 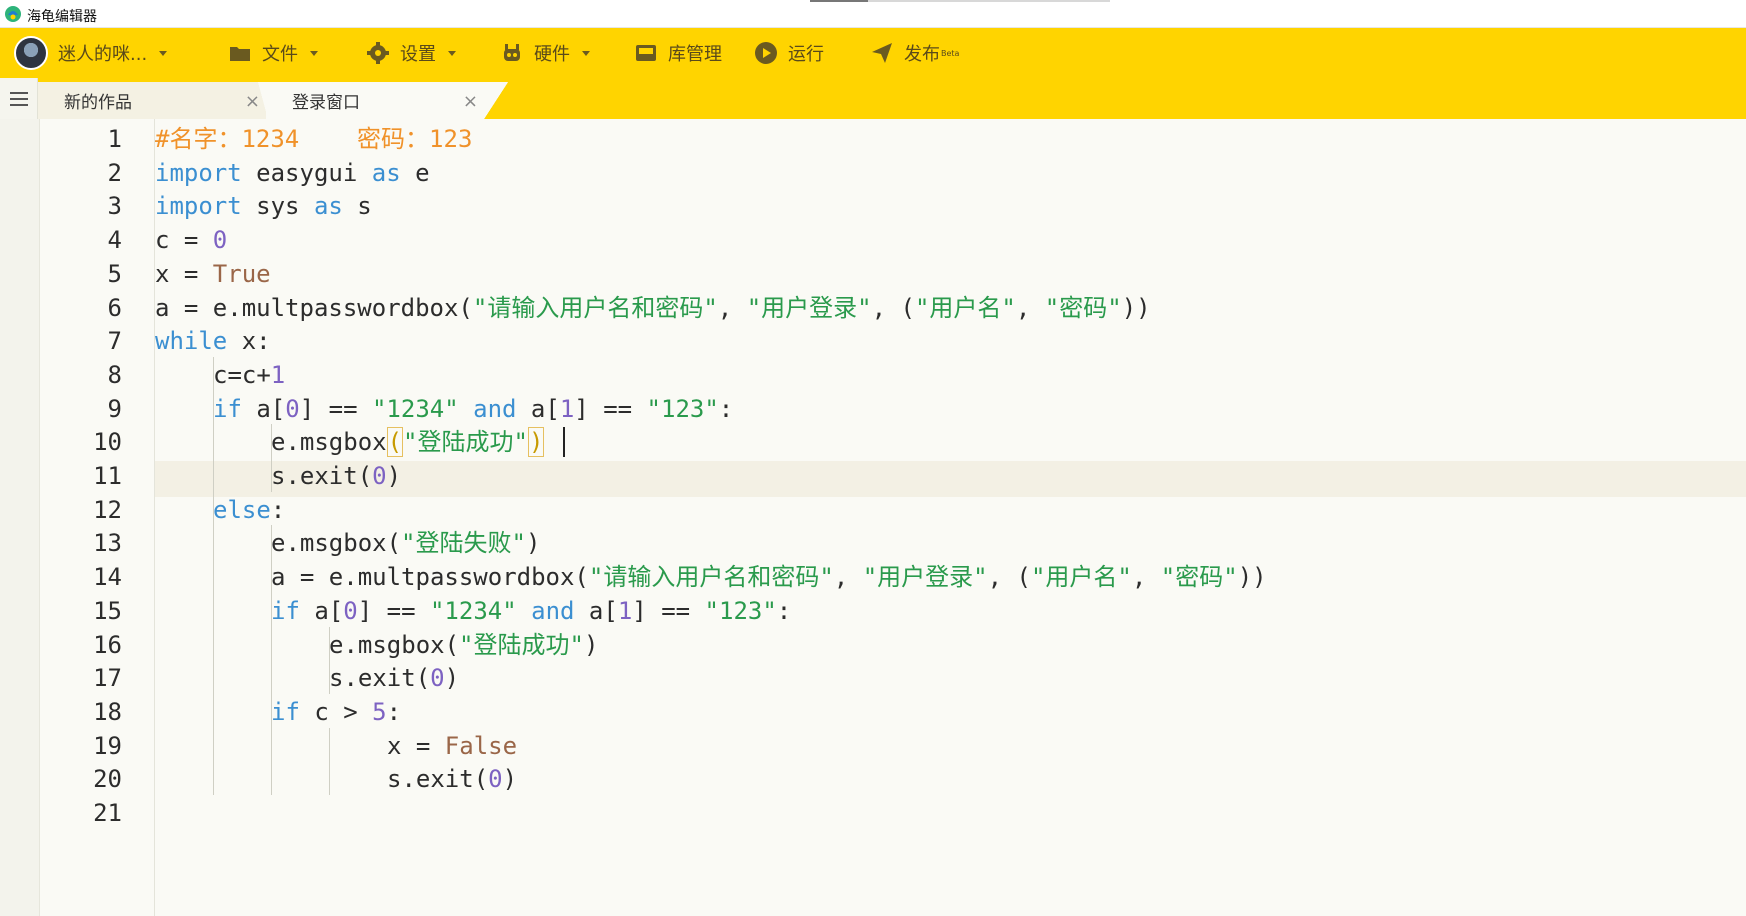 I want to click on code-token: s.exit(, so click(x=380, y=678).